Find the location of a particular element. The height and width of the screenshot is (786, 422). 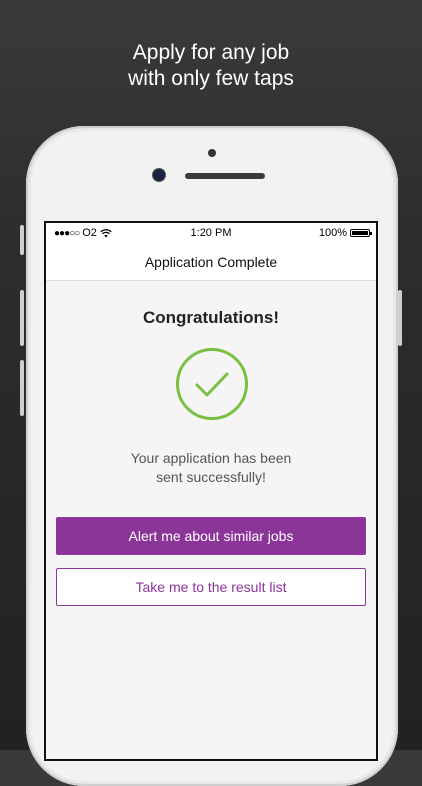

page-title: Application Complete is located at coordinates (211, 262).